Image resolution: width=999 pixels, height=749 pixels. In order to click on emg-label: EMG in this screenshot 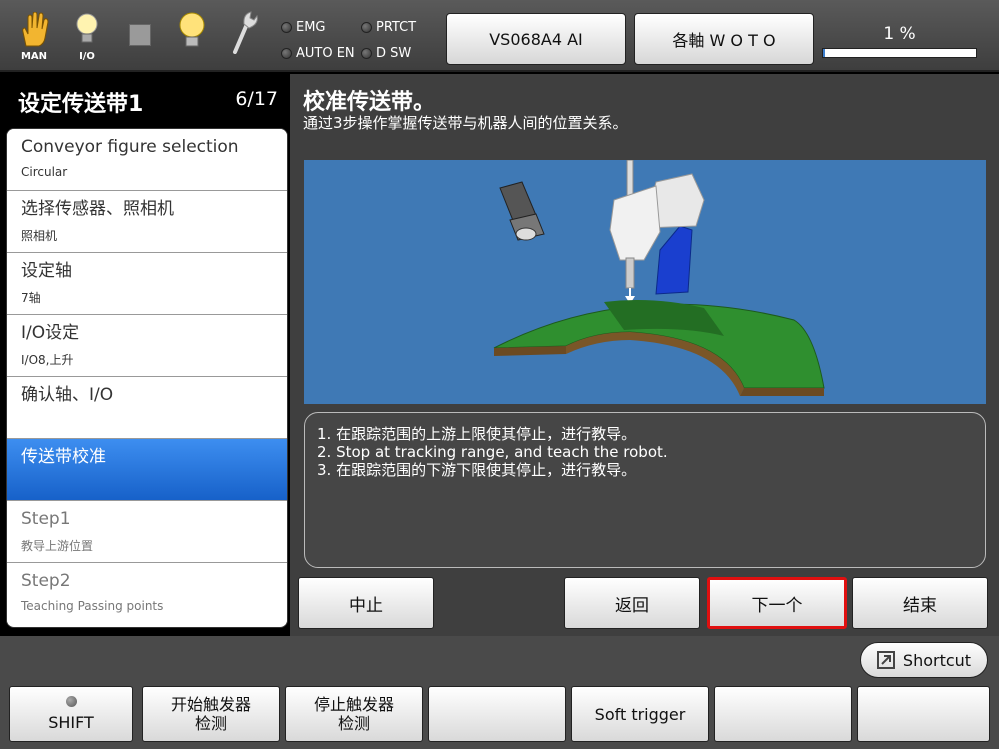, I will do `click(311, 27)`.